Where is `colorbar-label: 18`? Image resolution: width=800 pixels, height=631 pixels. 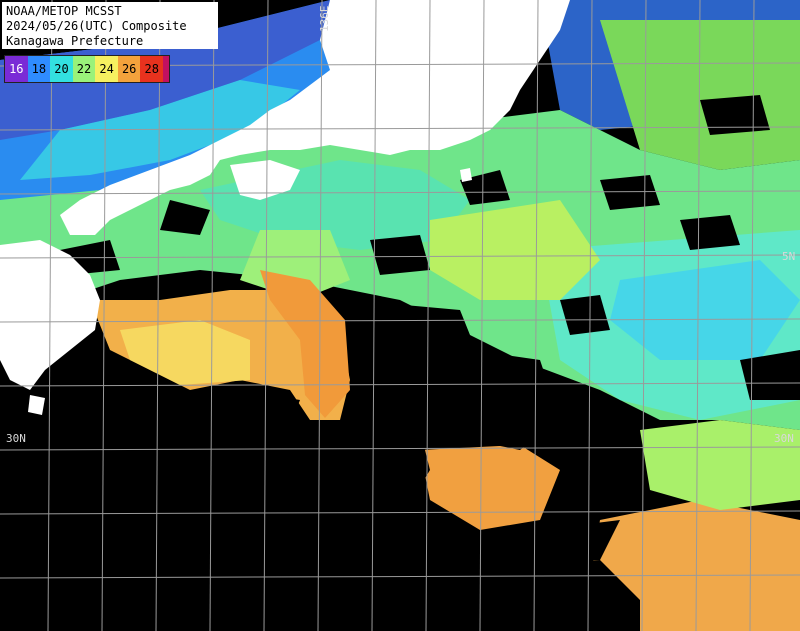 colorbar-label: 18 is located at coordinates (39, 69).